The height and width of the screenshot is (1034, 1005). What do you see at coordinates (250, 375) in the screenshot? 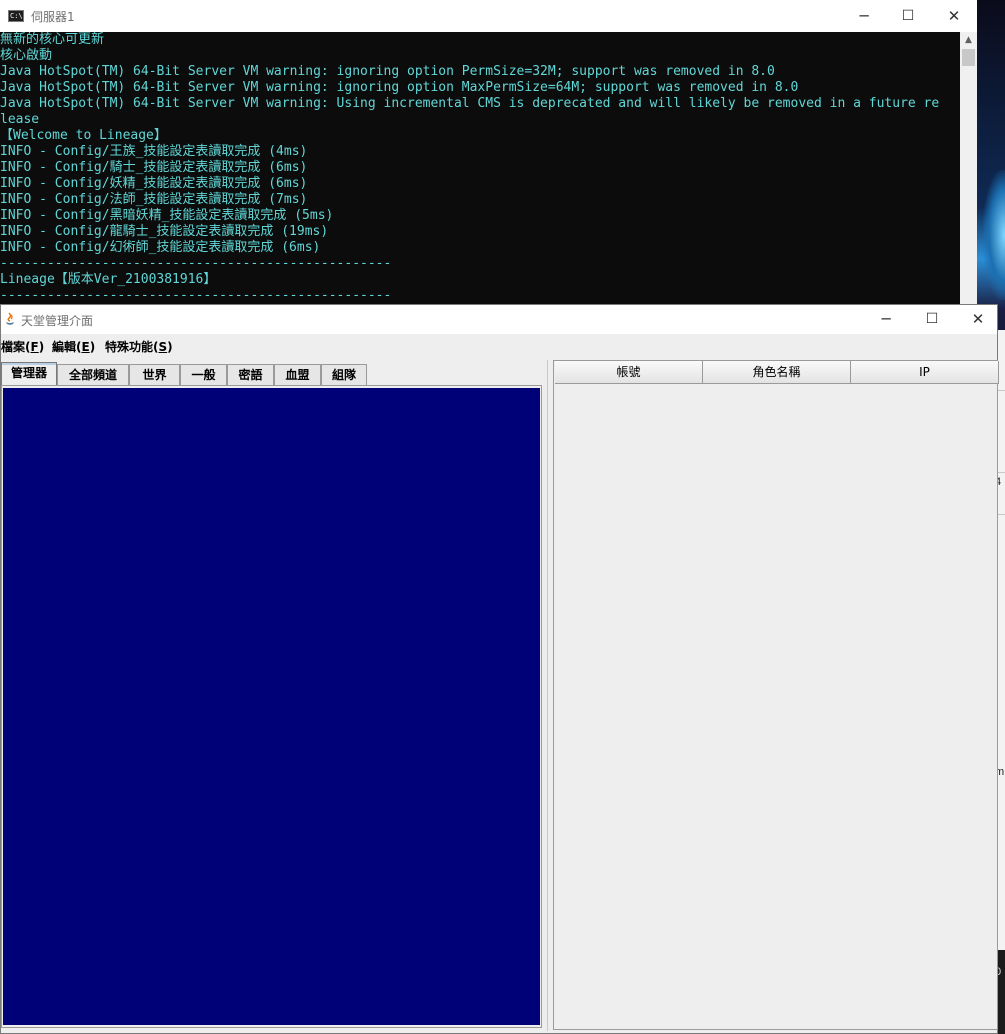
I see `tab-whisper: 密語` at bounding box center [250, 375].